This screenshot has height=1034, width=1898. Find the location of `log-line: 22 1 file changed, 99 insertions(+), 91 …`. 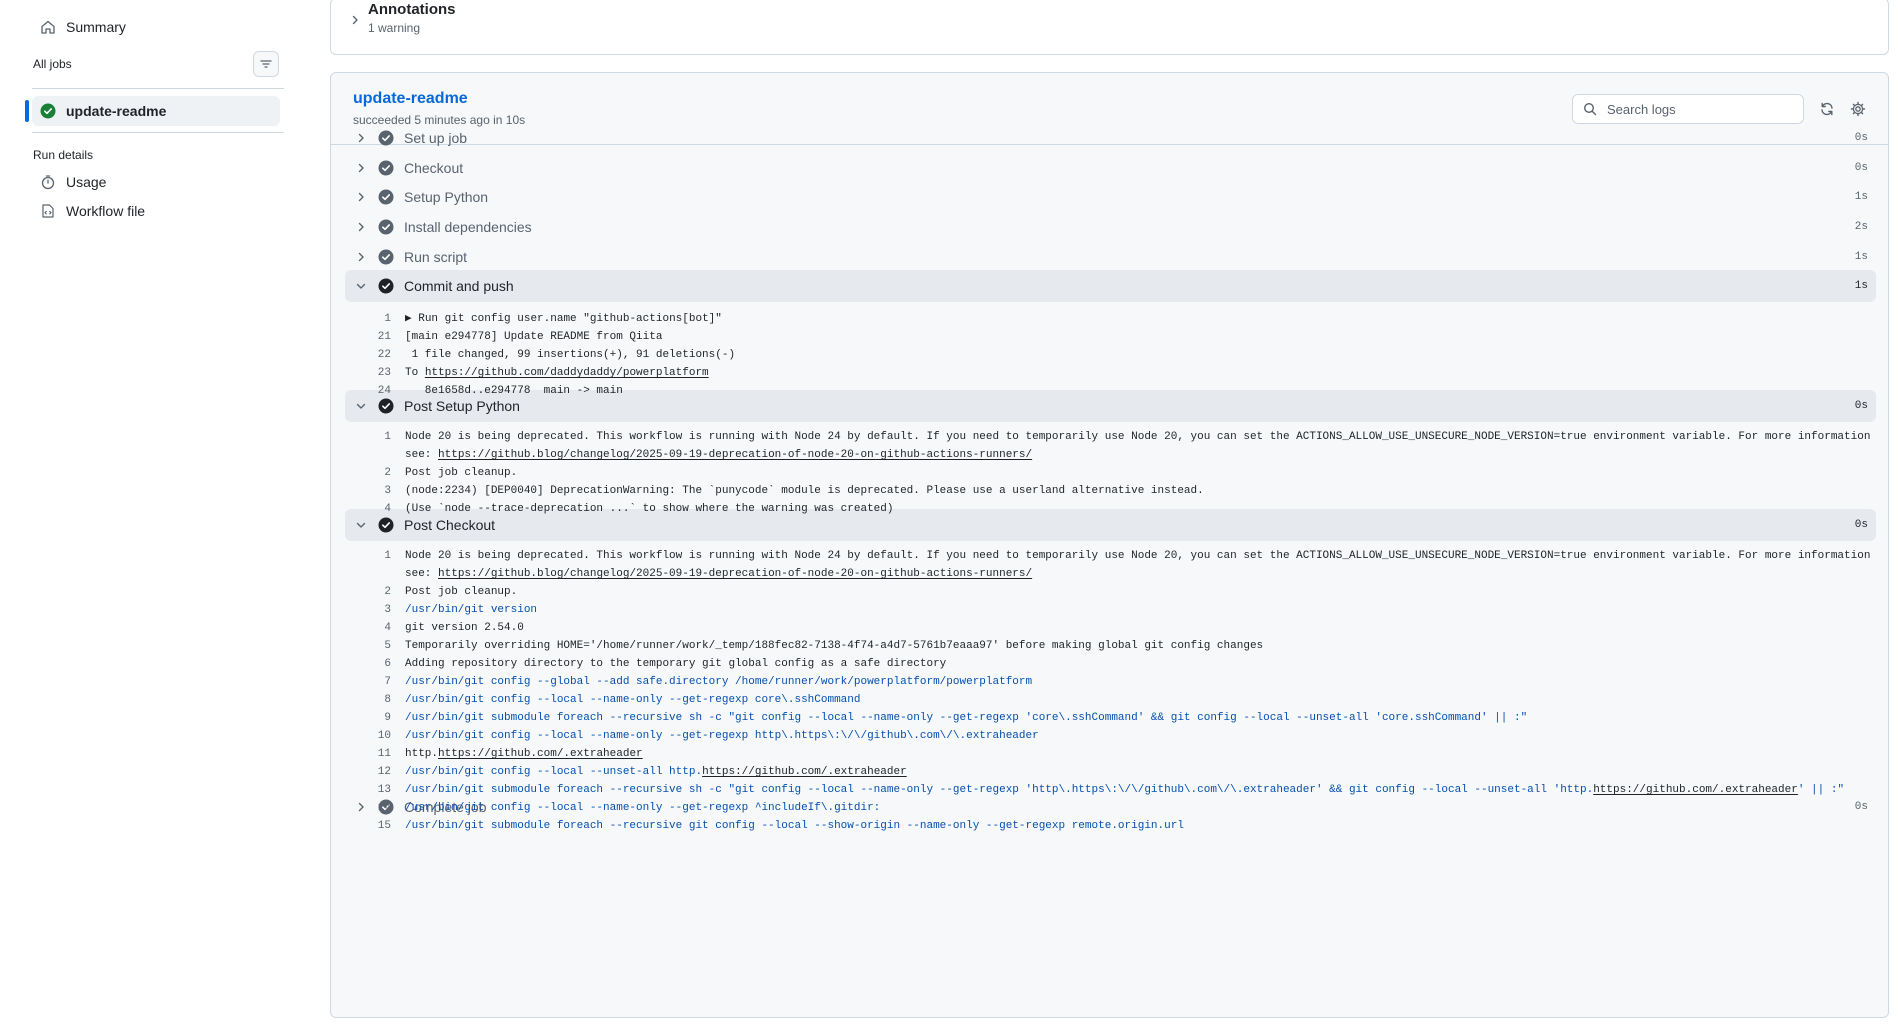

log-line: 22 1 file changed, 99 insertions(+), 91 … is located at coordinates (1110, 355).